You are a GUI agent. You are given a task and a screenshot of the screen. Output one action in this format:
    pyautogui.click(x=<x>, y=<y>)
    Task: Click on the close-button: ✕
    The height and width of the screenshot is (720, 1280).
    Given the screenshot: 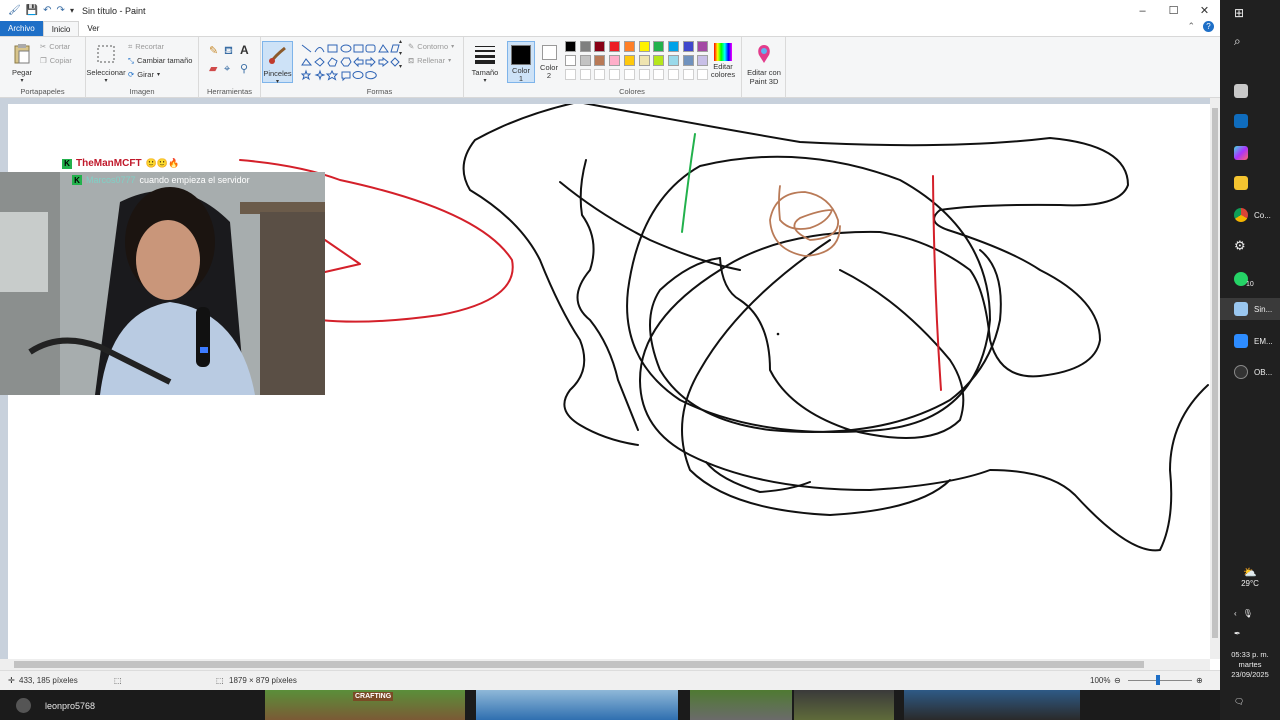 What is the action you would take?
    pyautogui.click(x=1204, y=10)
    